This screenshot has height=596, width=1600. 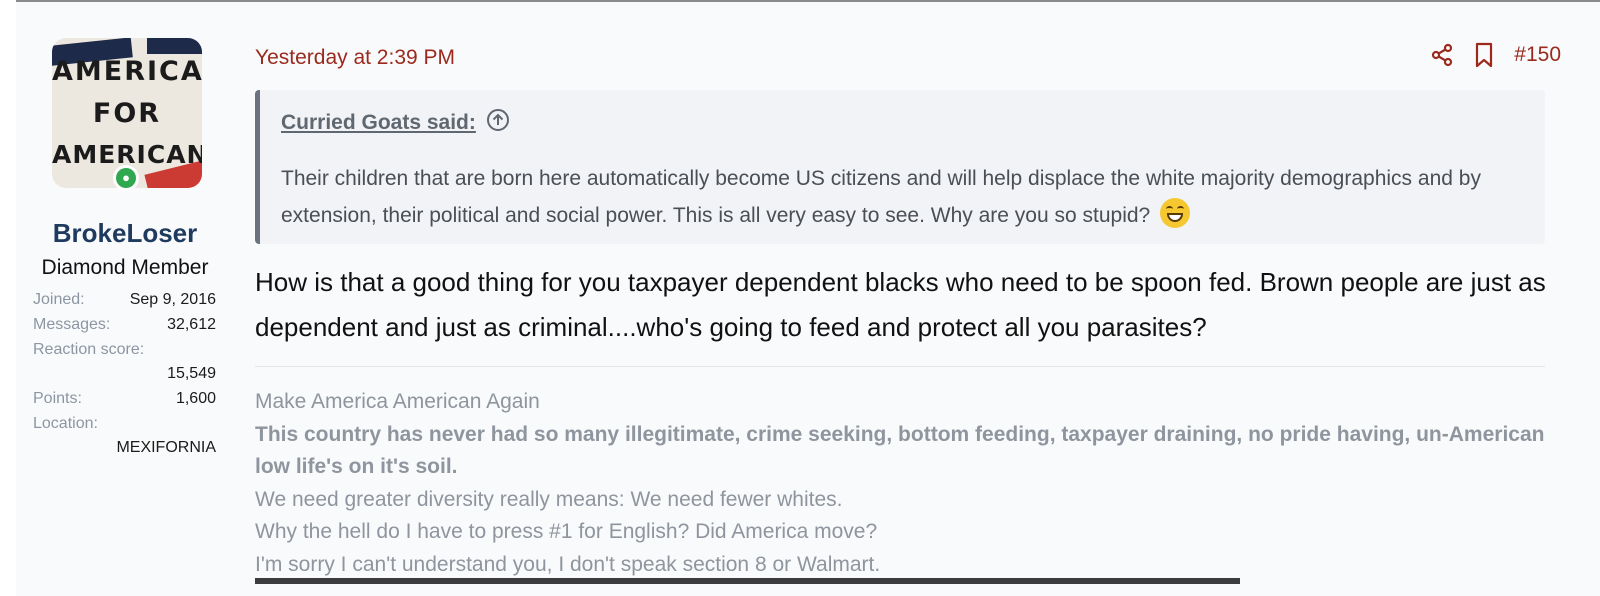 What do you see at coordinates (172, 299) in the screenshot?
I see `stat-value-joined: Sep 9, 2016` at bounding box center [172, 299].